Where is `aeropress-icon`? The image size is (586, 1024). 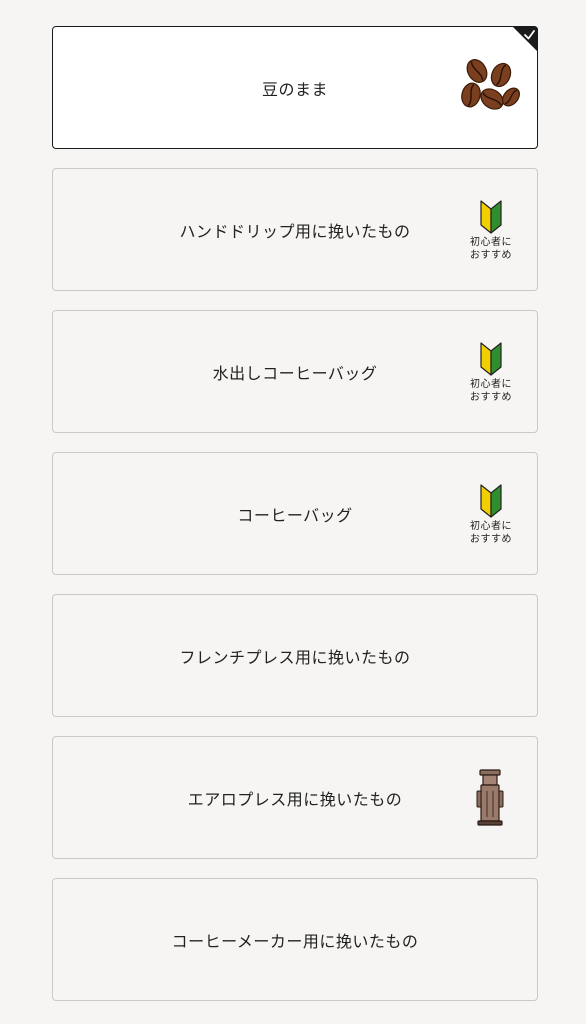
aeropress-icon is located at coordinates (490, 801).